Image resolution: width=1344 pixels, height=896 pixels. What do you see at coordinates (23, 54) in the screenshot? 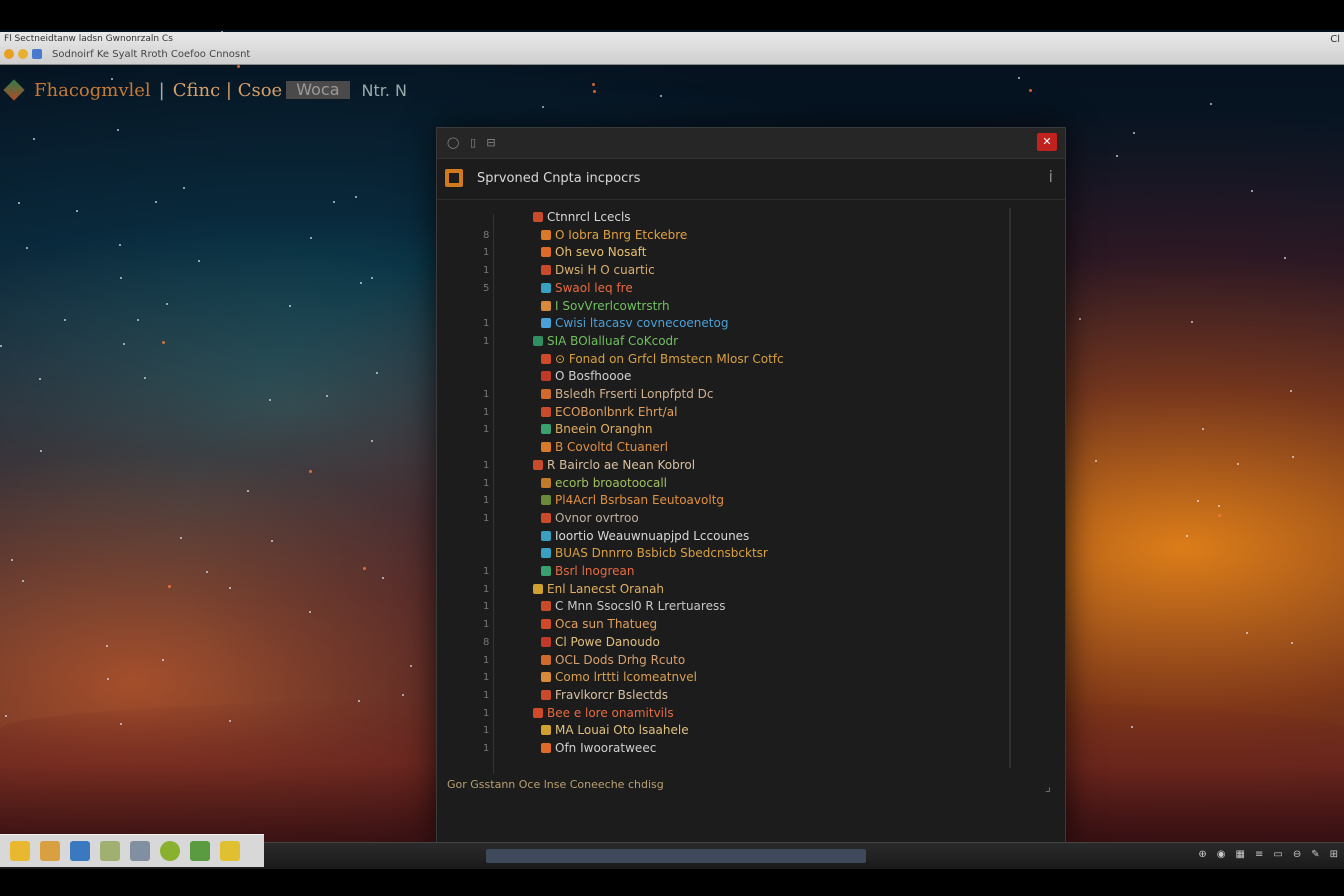
I see `forward-icon` at bounding box center [23, 54].